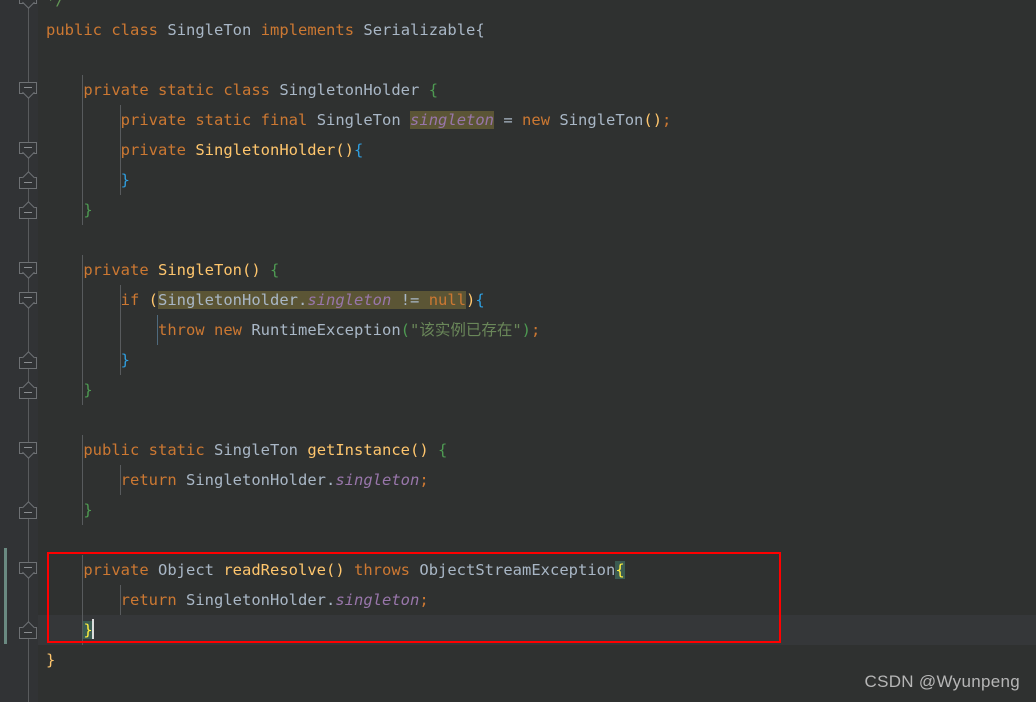  What do you see at coordinates (153, 300) in the screenshot?
I see `code-token: (` at bounding box center [153, 300].